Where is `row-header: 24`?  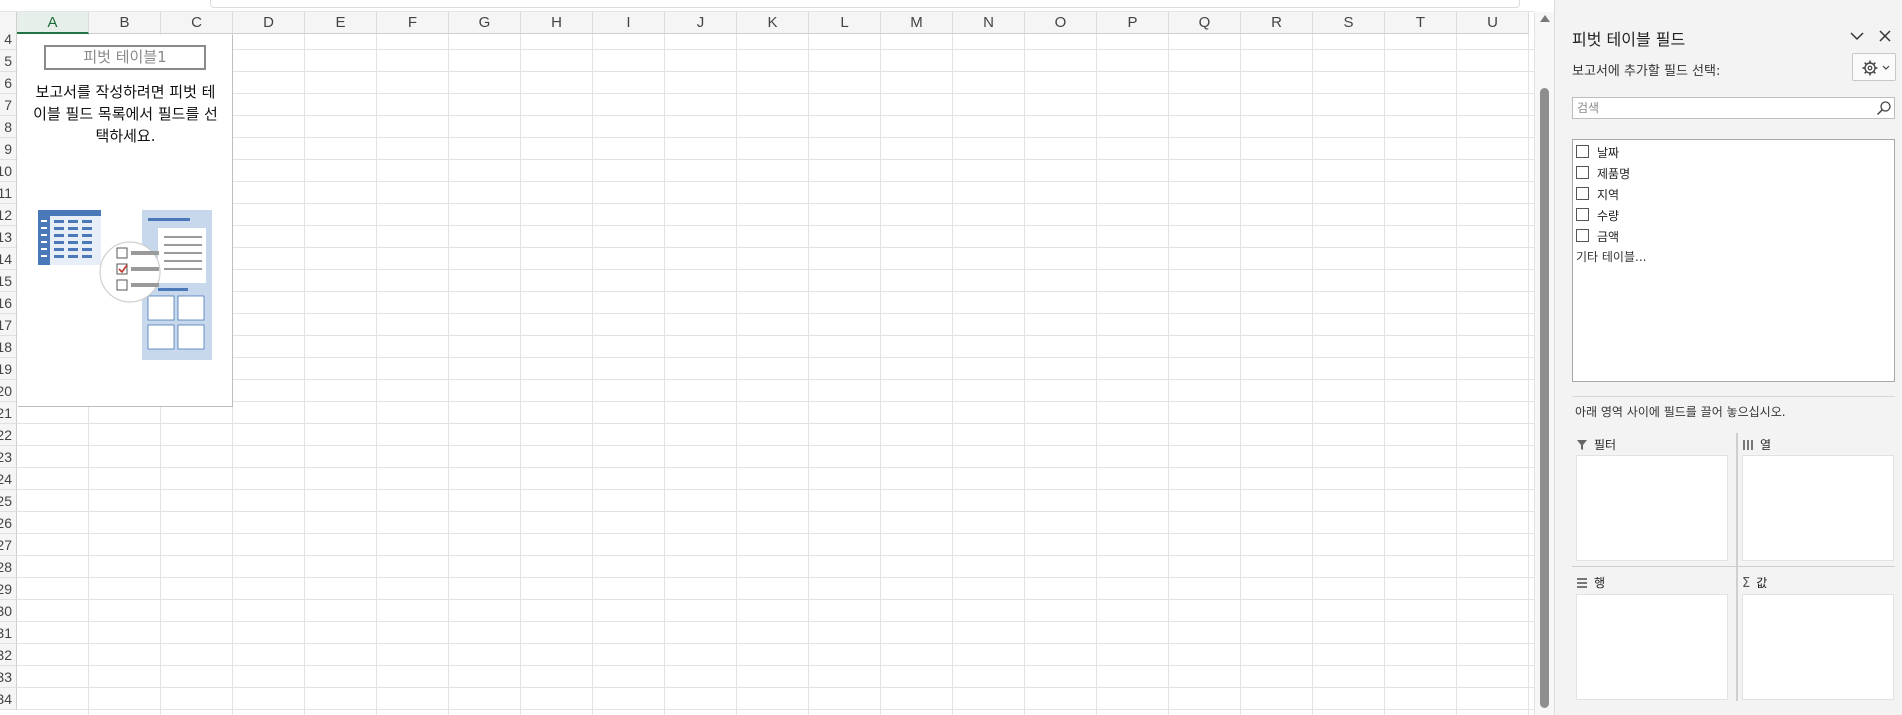
row-header: 24 is located at coordinates (8, 479).